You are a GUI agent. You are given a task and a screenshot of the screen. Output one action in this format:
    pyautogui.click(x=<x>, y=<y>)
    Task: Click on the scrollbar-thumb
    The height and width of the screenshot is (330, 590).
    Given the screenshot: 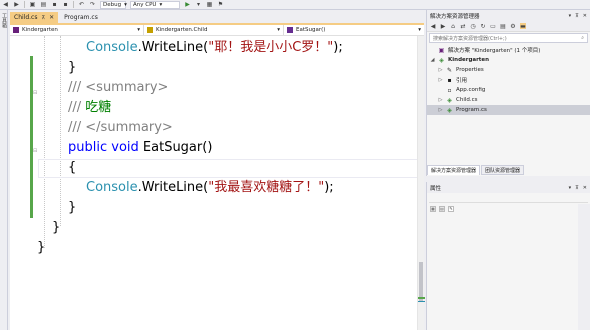 What is the action you would take?
    pyautogui.click(x=421, y=282)
    